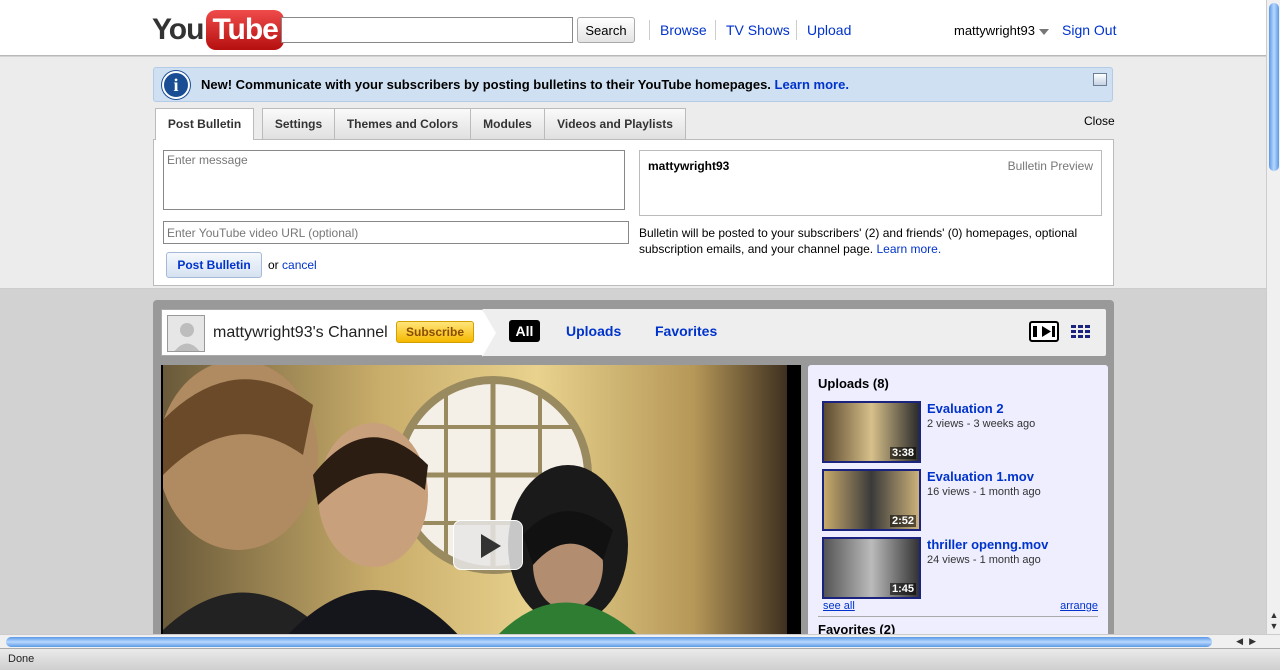 This screenshot has height=670, width=1280. What do you see at coordinates (1050, 166) in the screenshot?
I see `preview-label: Bulletin Preview` at bounding box center [1050, 166].